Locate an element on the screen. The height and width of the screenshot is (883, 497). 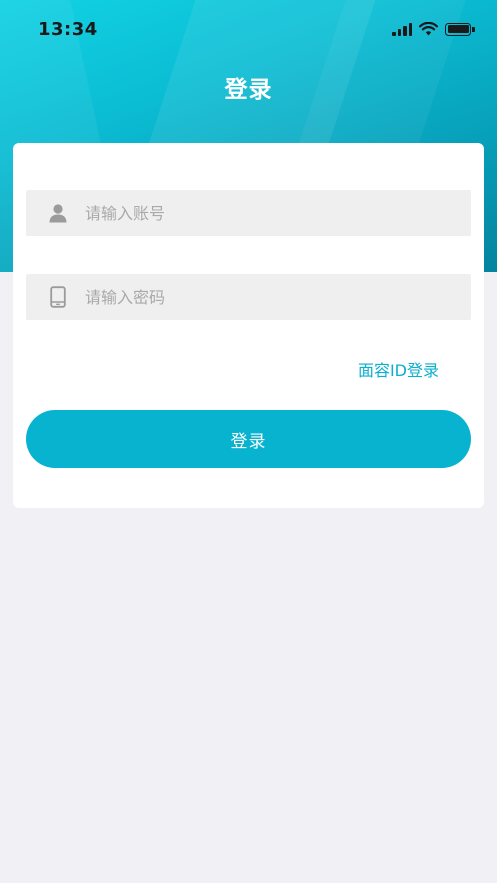
account-field is located at coordinates (248, 213).